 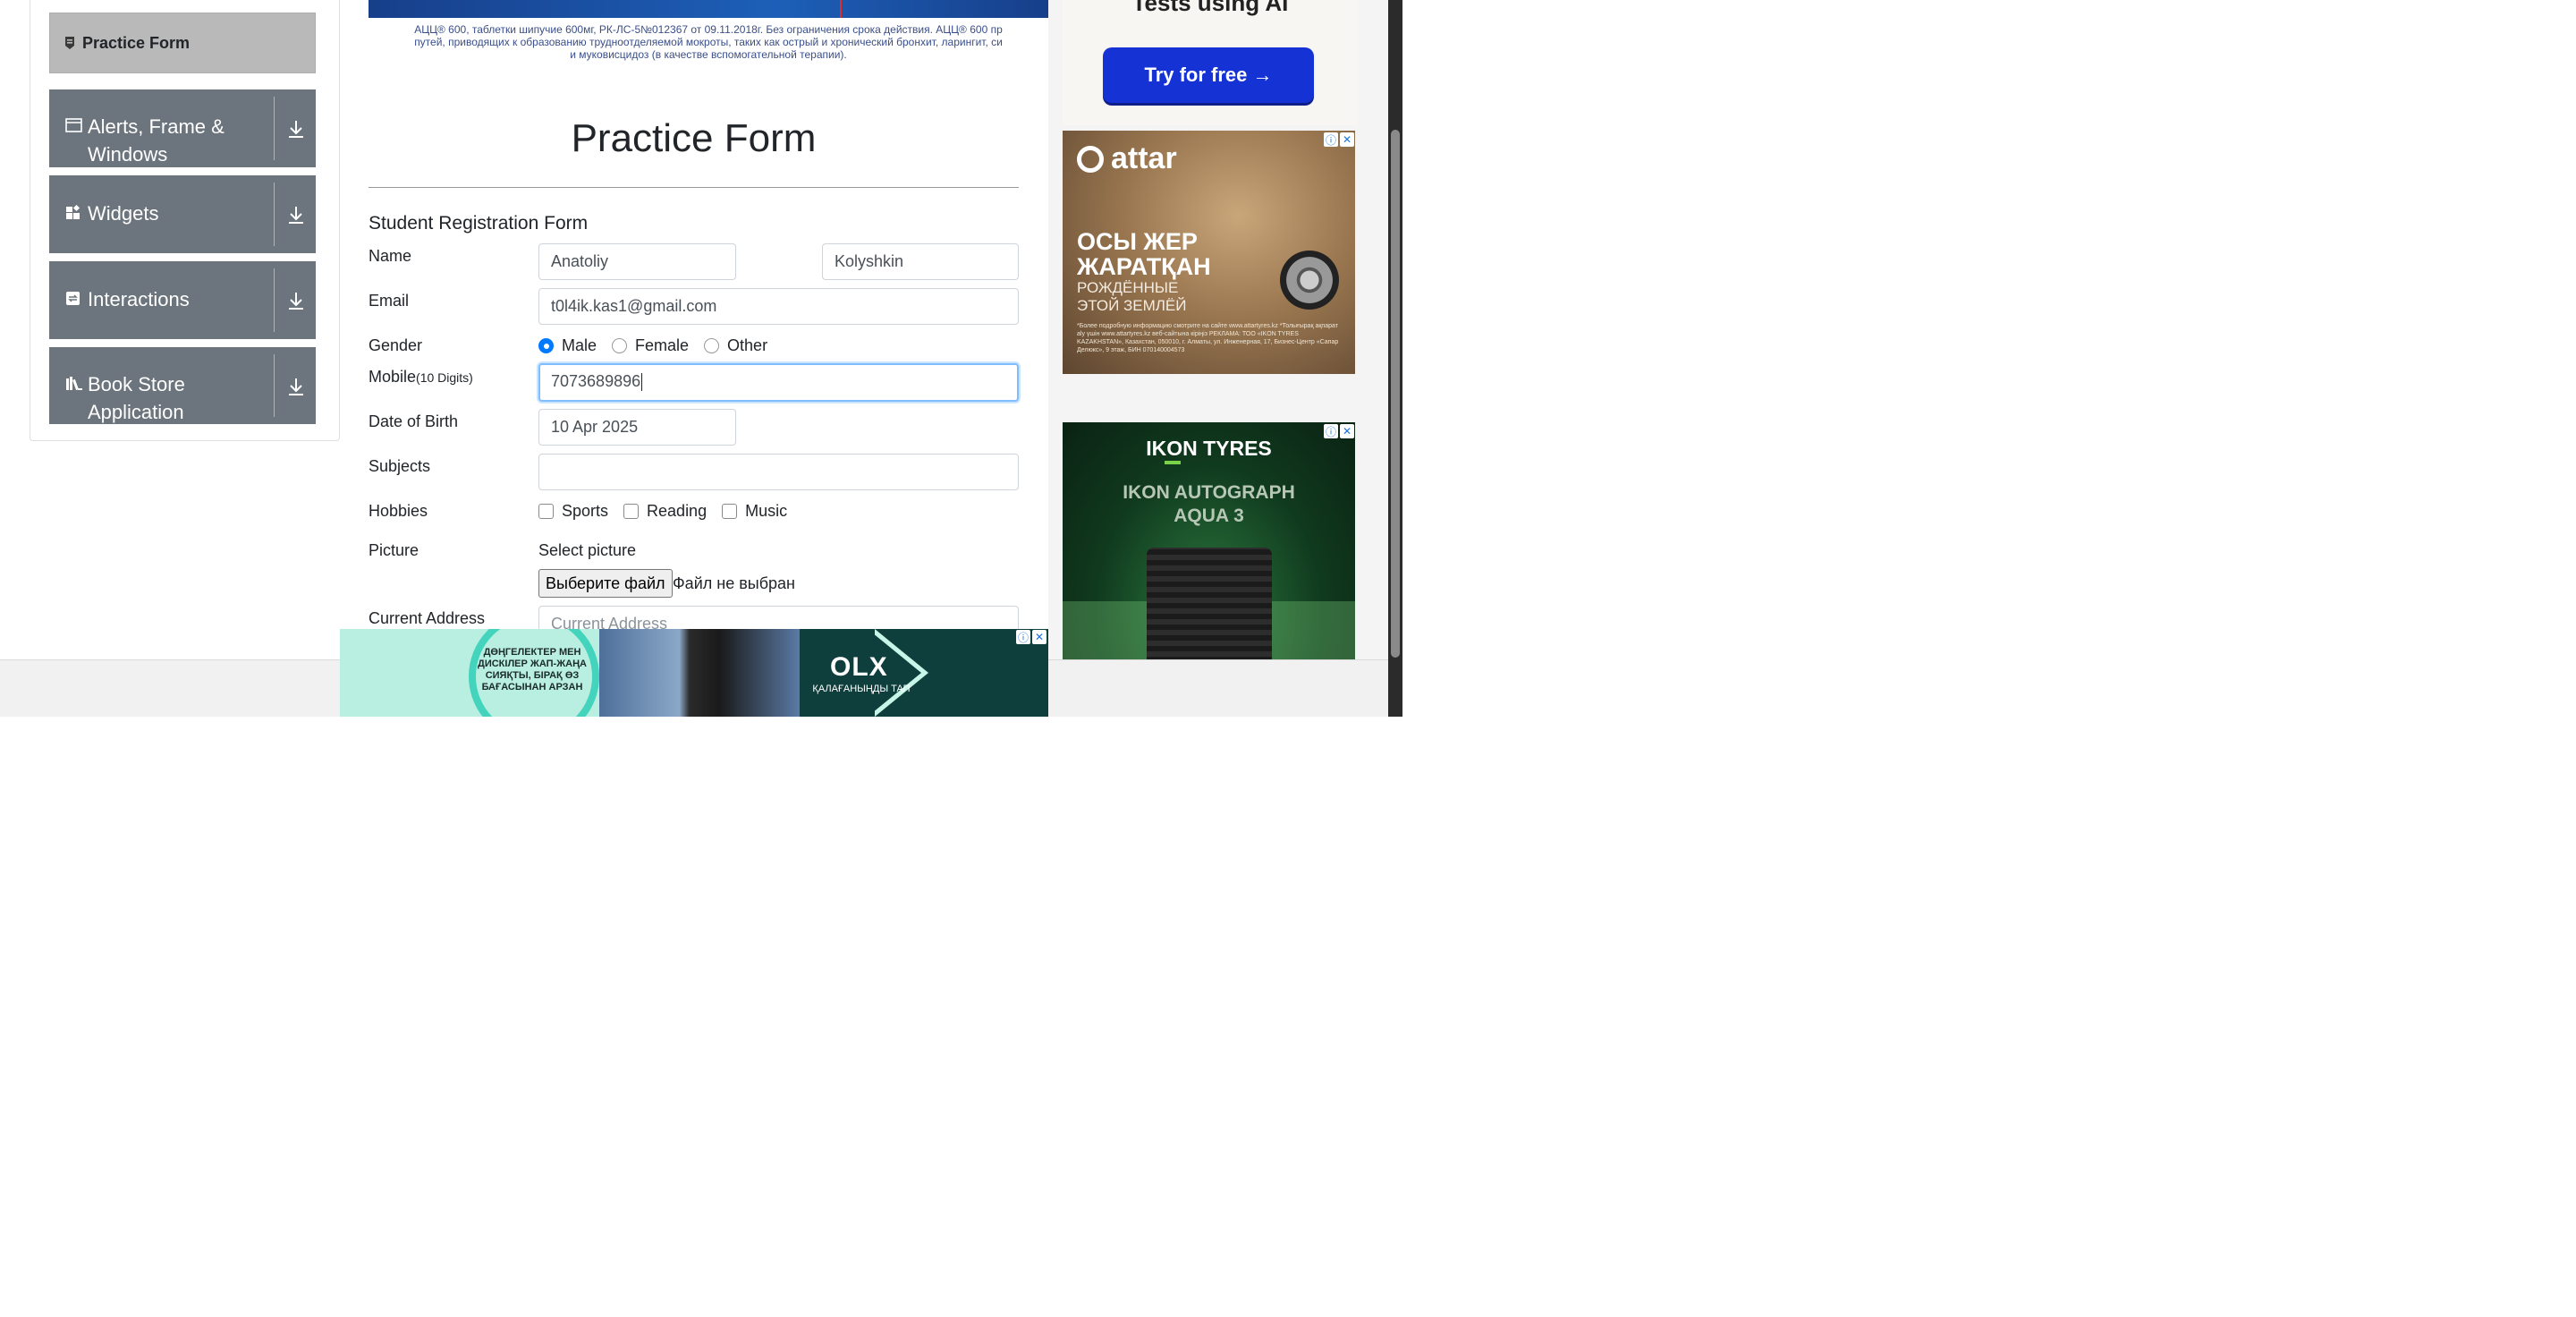 I want to click on mobile-value: 7073689896, so click(x=596, y=381).